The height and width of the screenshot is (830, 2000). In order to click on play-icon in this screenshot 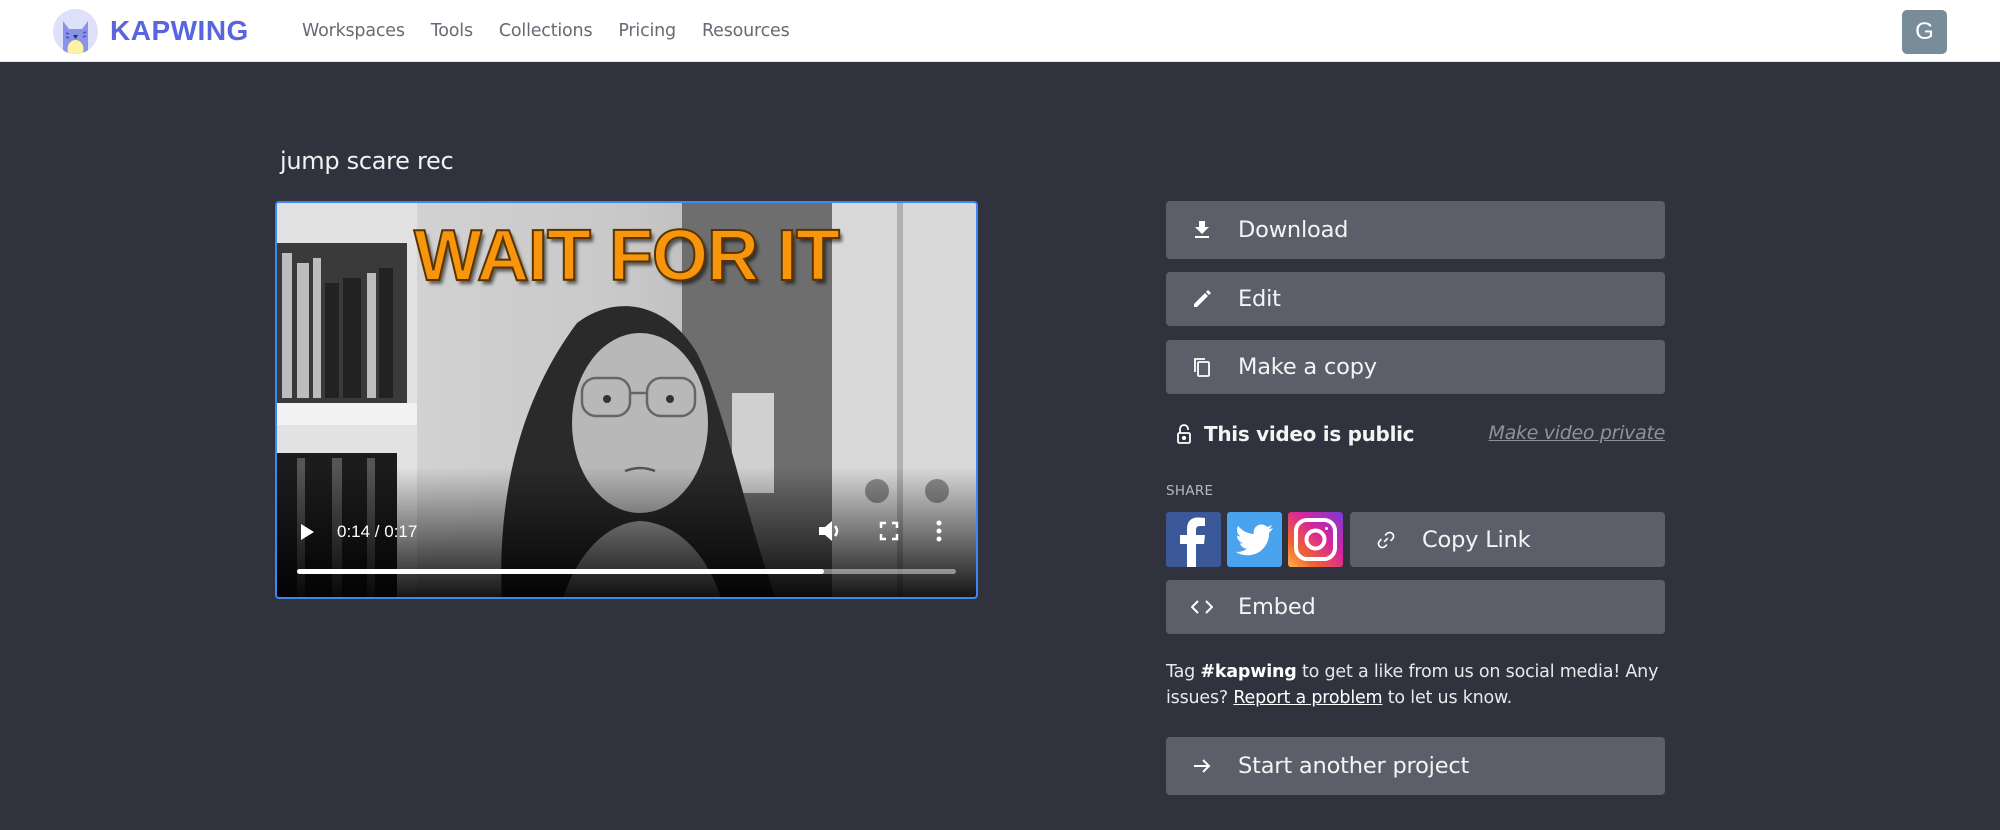, I will do `click(307, 532)`.